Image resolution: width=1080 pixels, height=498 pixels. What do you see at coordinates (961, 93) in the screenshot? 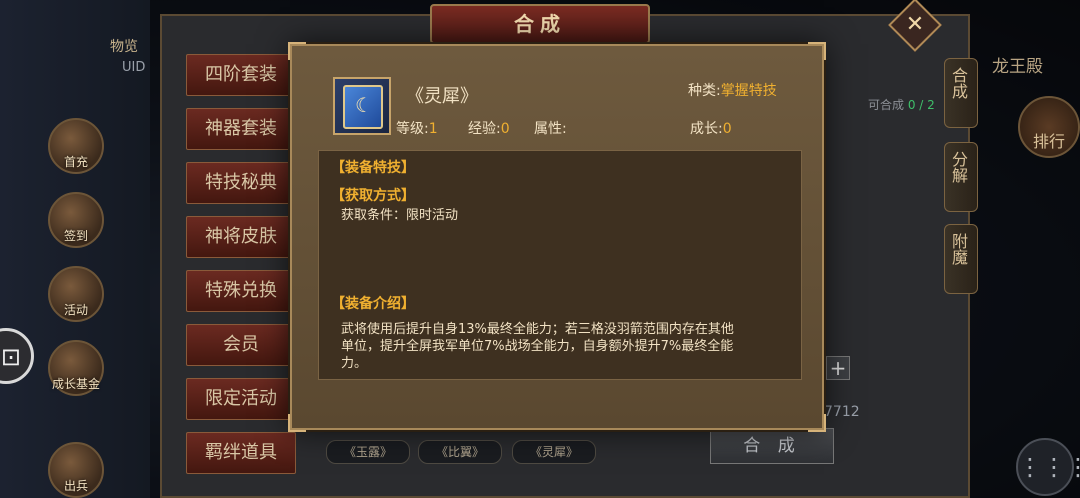
I see `tab-synthesize: 合成` at bounding box center [961, 93].